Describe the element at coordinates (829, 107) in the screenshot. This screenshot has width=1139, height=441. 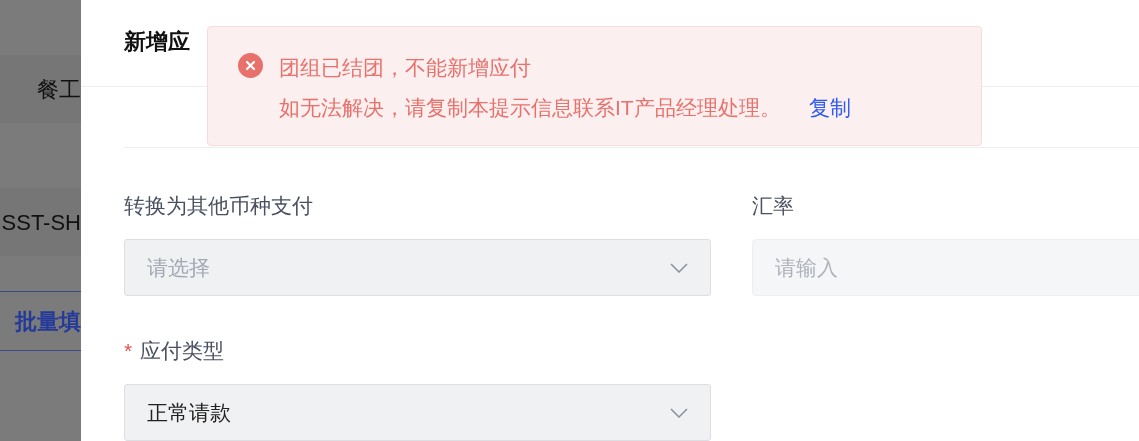
I see `copy-link: 复制` at that location.